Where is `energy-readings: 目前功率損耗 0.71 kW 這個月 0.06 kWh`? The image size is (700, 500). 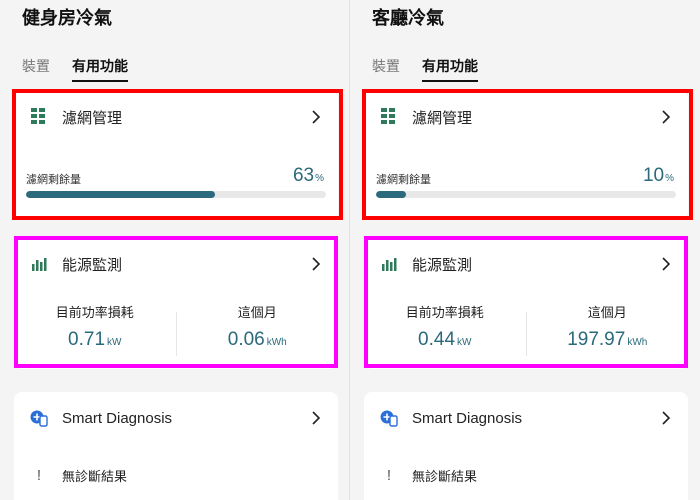
energy-readings: 目前功率損耗 0.71 kW 這個月 0.06 kWh is located at coordinates (176, 329).